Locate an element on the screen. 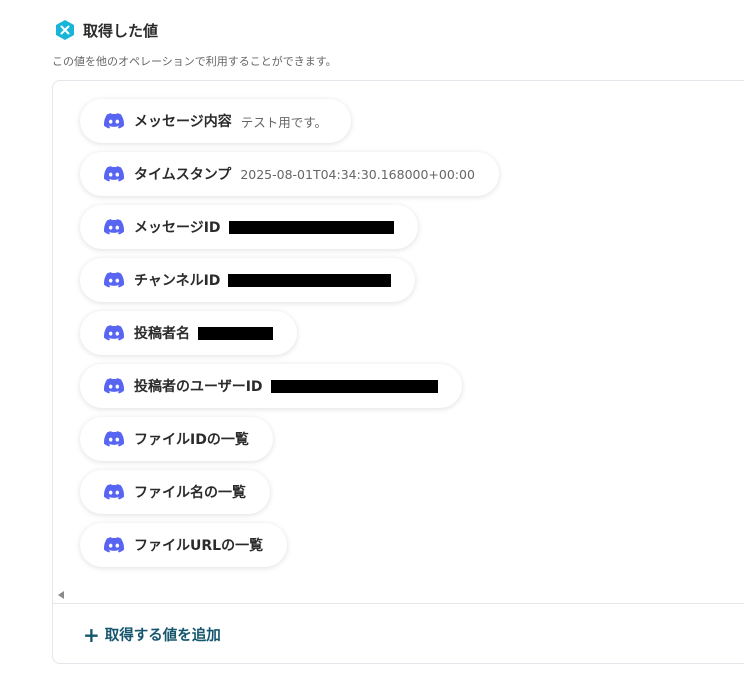 Image resolution: width=744 pixels, height=692 pixels. field-chip-file-name-list: ファイル名の一覧 is located at coordinates (175, 492).